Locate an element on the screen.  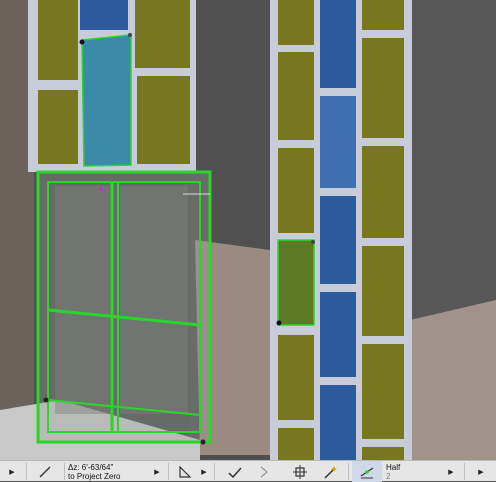
snap-guide-icon is located at coordinates (367, 471).